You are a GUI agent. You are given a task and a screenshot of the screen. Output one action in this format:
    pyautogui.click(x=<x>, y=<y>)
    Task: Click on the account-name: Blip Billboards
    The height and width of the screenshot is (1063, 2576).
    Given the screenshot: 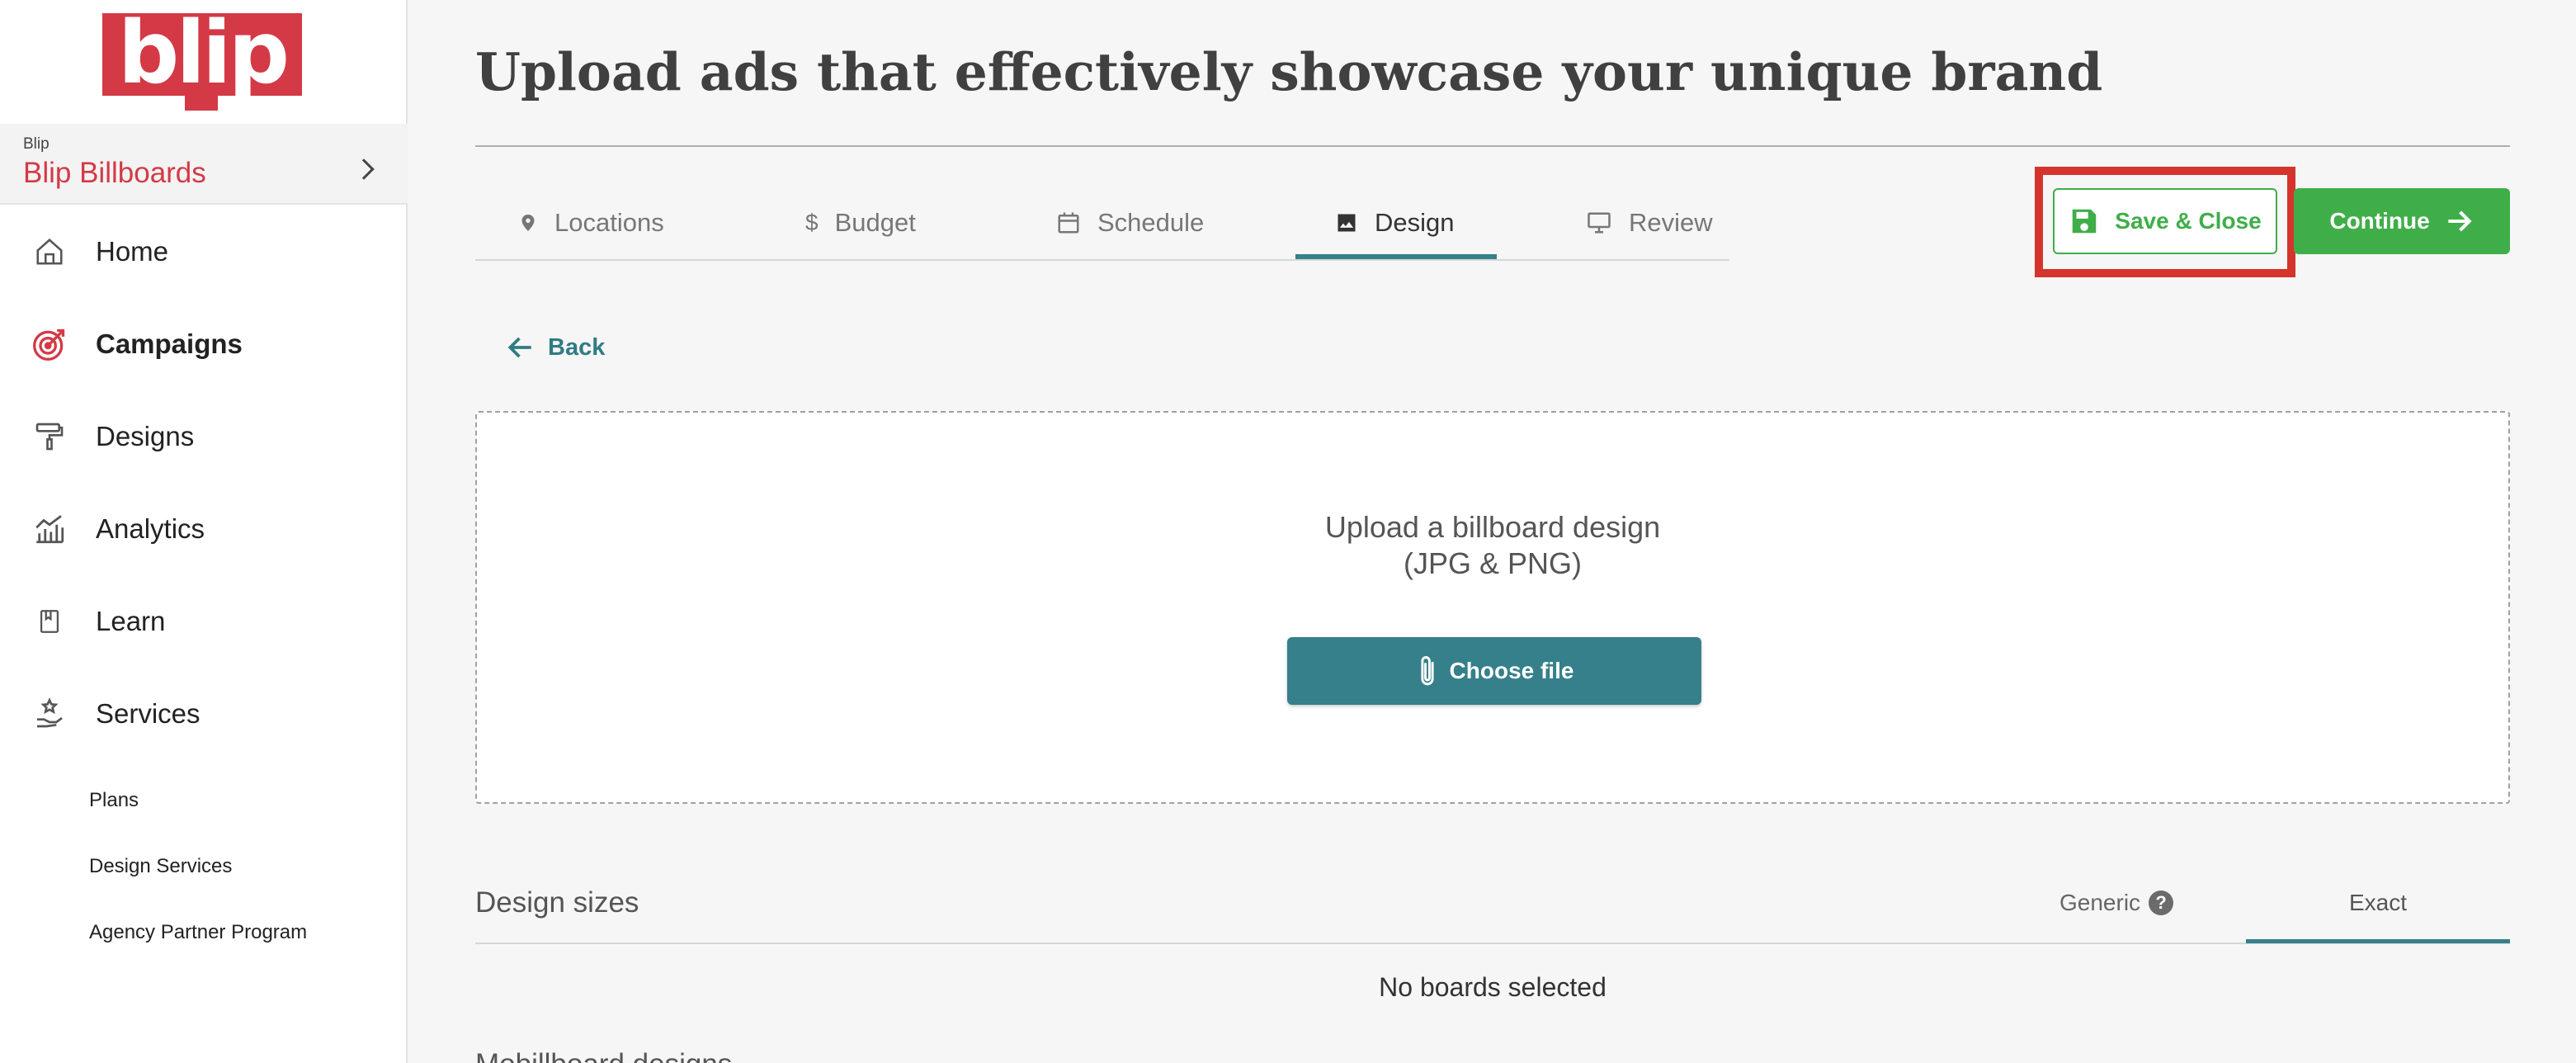 What is the action you would take?
    pyautogui.click(x=115, y=173)
    